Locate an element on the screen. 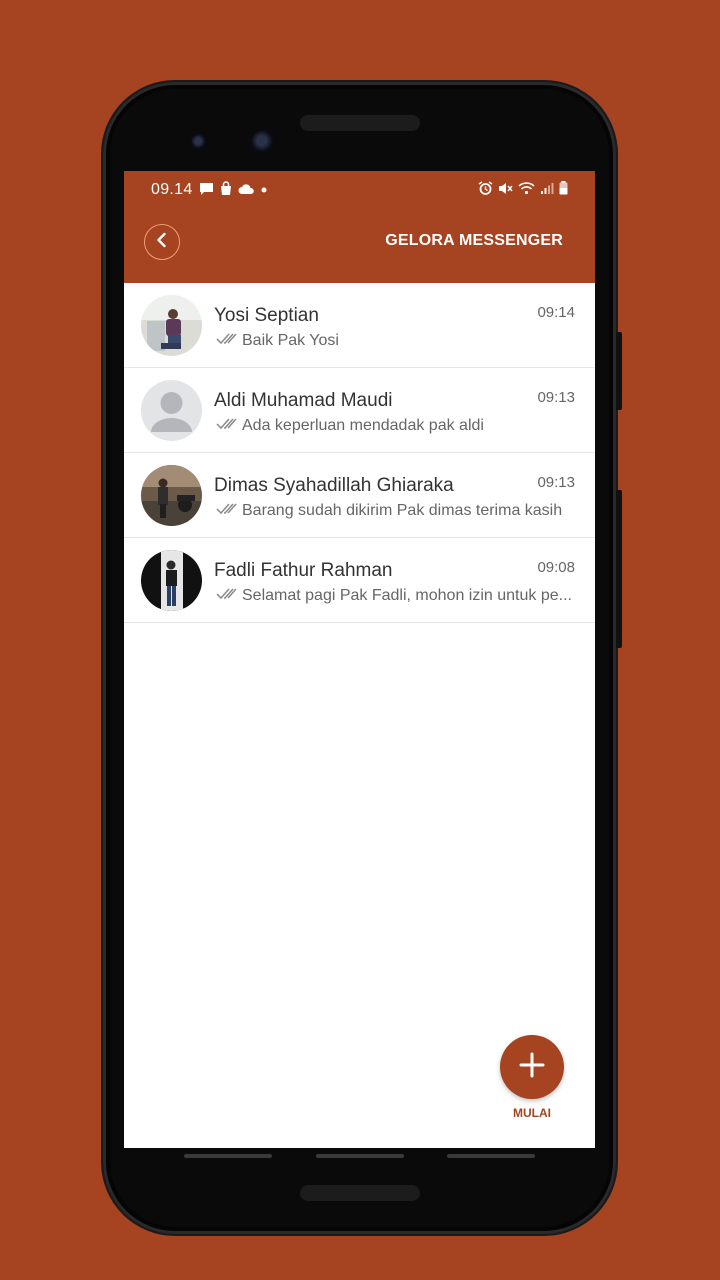 The image size is (720, 1280). earpiece-speaker is located at coordinates (360, 123).